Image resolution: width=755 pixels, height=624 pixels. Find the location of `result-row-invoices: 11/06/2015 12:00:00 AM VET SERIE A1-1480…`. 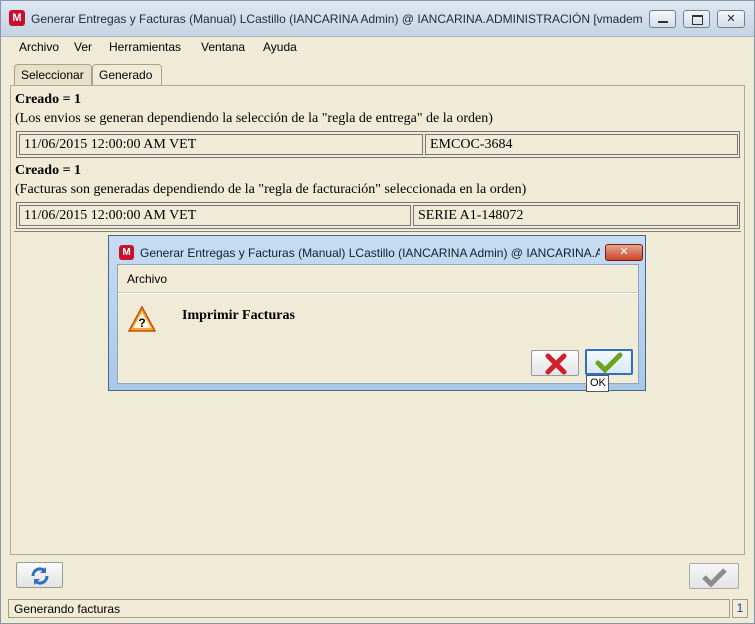

result-row-invoices: 11/06/2015 12:00:00 AM VET SERIE A1-1480… is located at coordinates (378, 215).